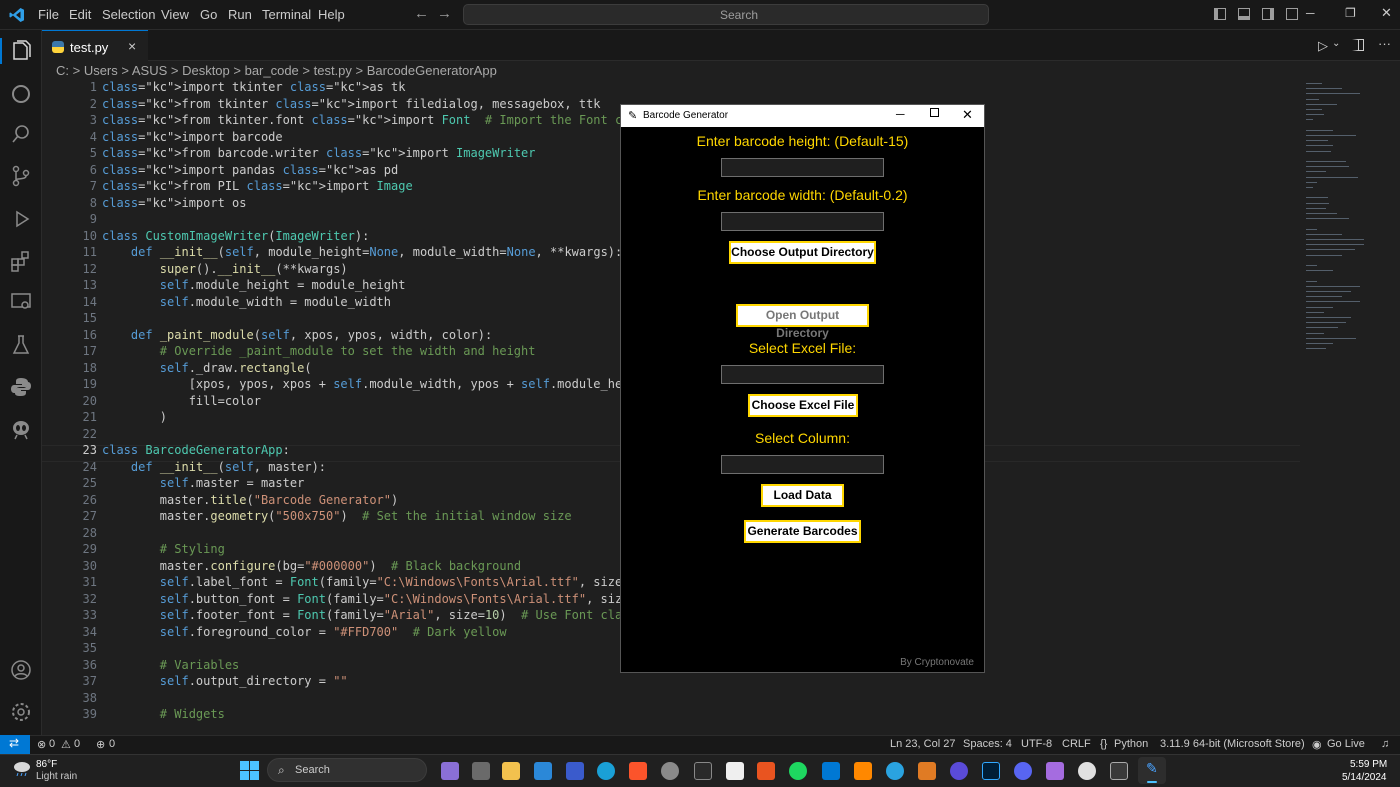  What do you see at coordinates (1310, 13) in the screenshot?
I see `minimize-window-icon: ─` at bounding box center [1310, 13].